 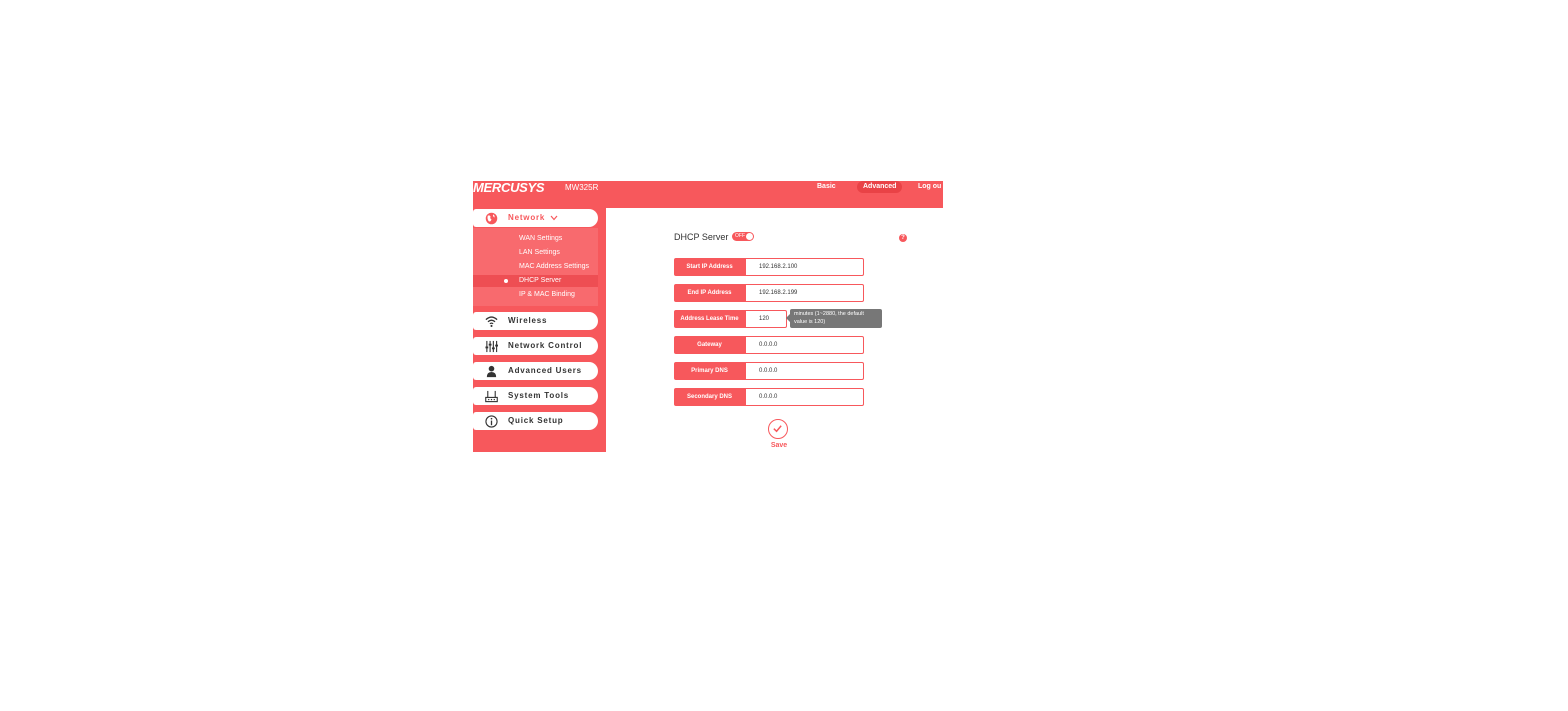 I want to click on chevron-down-icon, so click(x=554, y=218).